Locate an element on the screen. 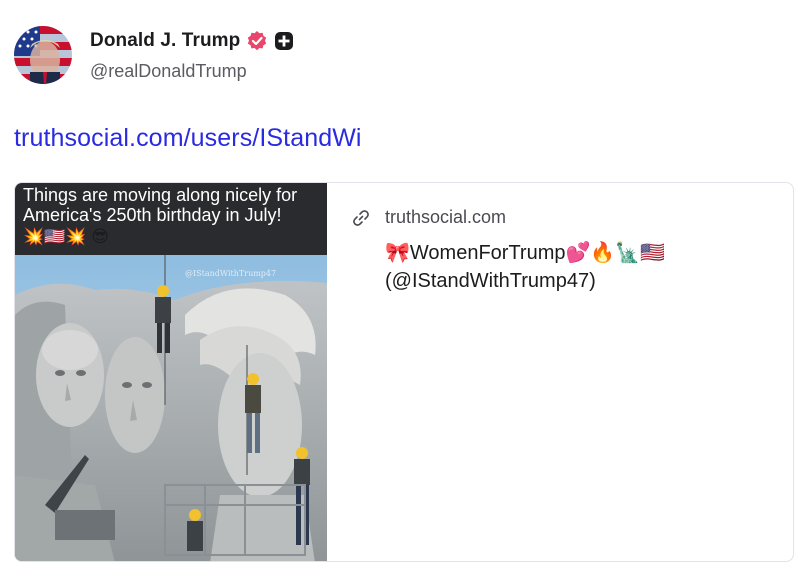 The width and height of the screenshot is (800, 567). verified-badge-icon is located at coordinates (257, 41).